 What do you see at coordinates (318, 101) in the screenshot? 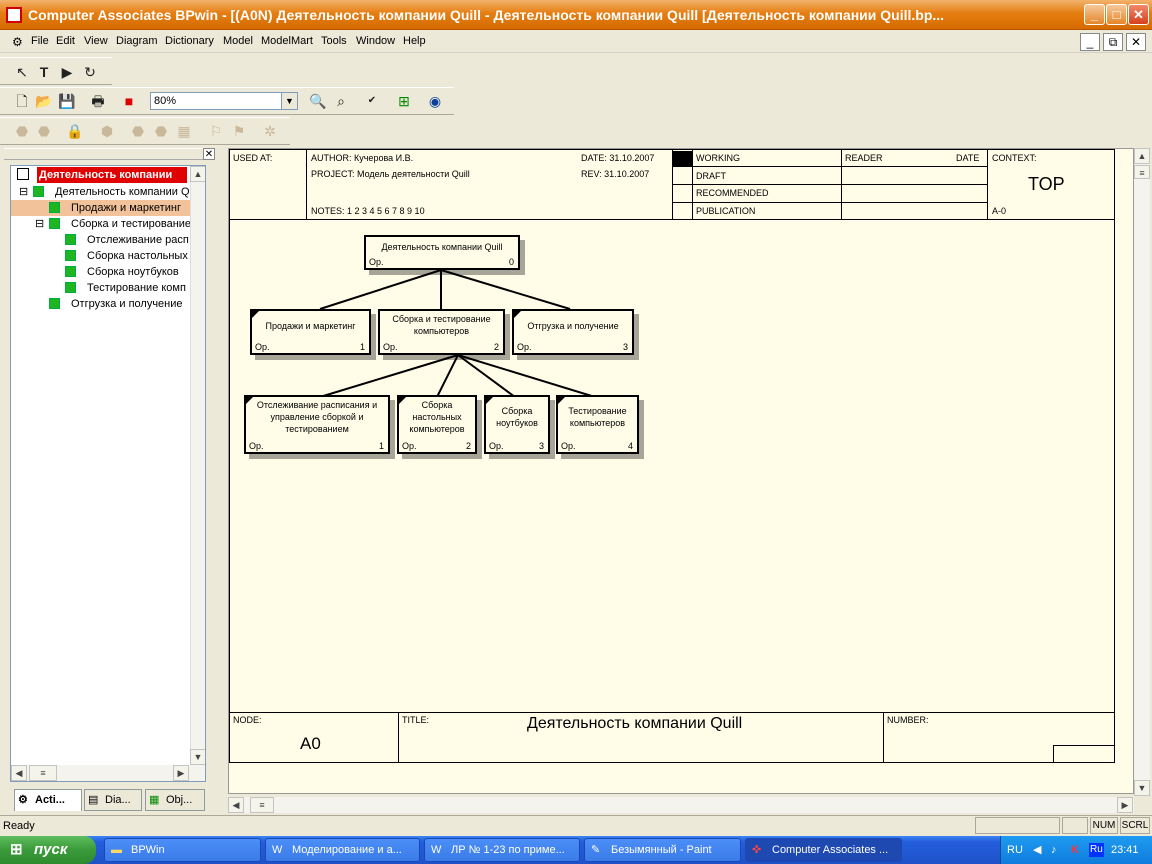
I see `zoom-in-icon: 🔍` at bounding box center [318, 101].